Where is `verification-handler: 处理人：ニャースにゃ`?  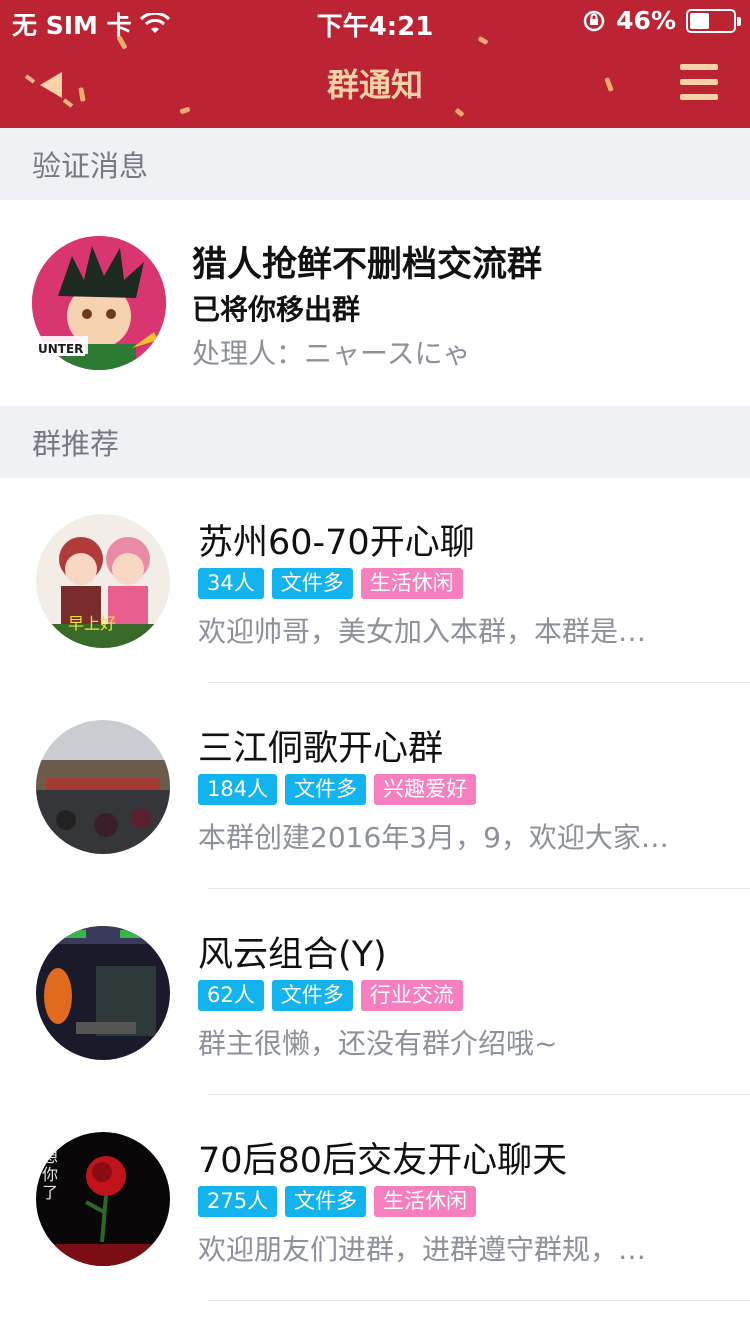
verification-handler: 处理人：ニャースにゃ is located at coordinates (331, 353).